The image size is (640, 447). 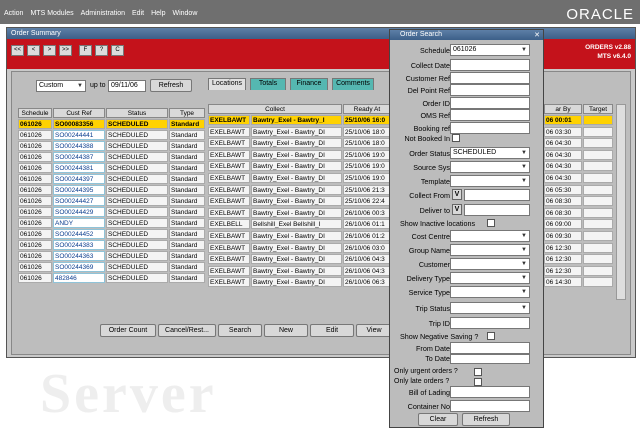 I want to click on table-cell: SO00244441, so click(x=79, y=135).